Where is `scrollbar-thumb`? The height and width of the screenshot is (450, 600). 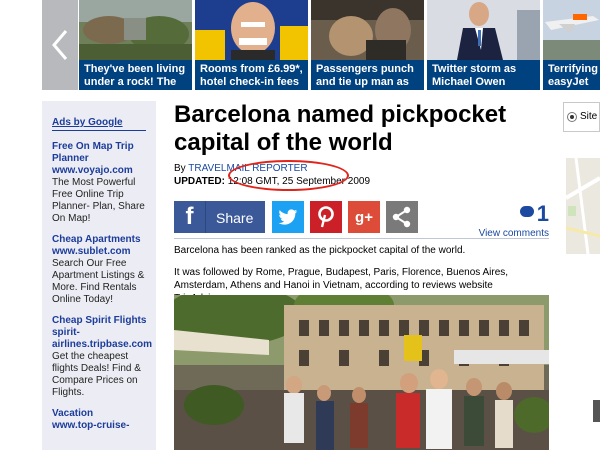 scrollbar-thumb is located at coordinates (596, 411).